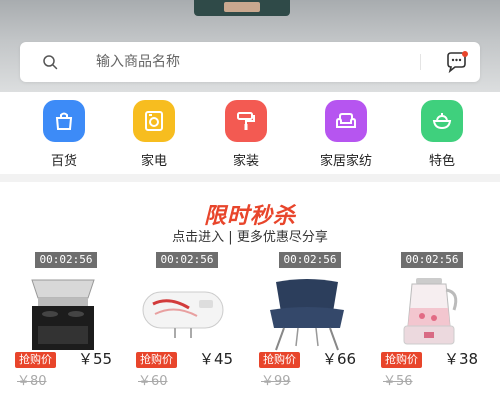 Image resolution: width=500 pixels, height=400 pixels. Describe the element at coordinates (441, 161) in the screenshot. I see `category-label: 特色` at that location.